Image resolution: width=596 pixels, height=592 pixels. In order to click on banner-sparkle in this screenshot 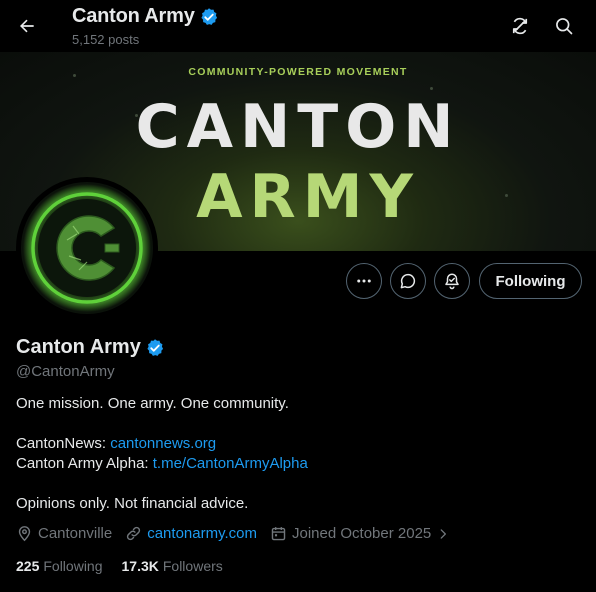, I will do `click(431, 88)`.